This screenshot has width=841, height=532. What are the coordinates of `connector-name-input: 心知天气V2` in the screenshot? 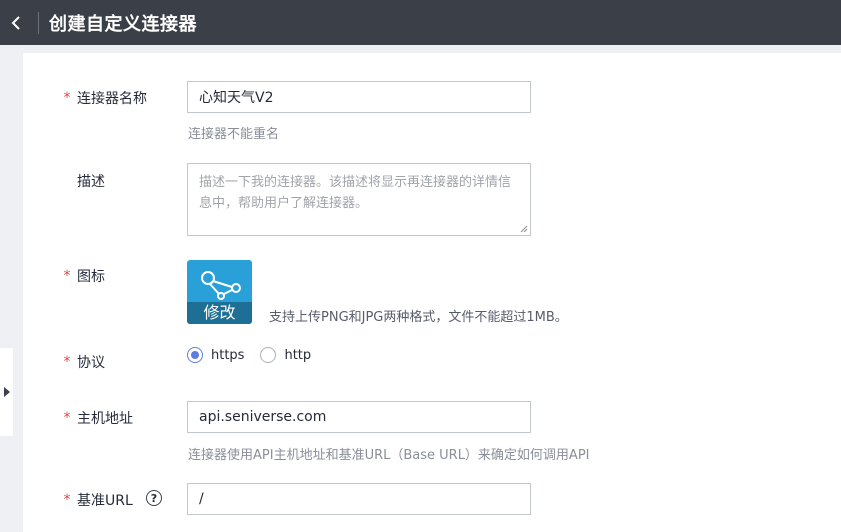 It's located at (359, 97).